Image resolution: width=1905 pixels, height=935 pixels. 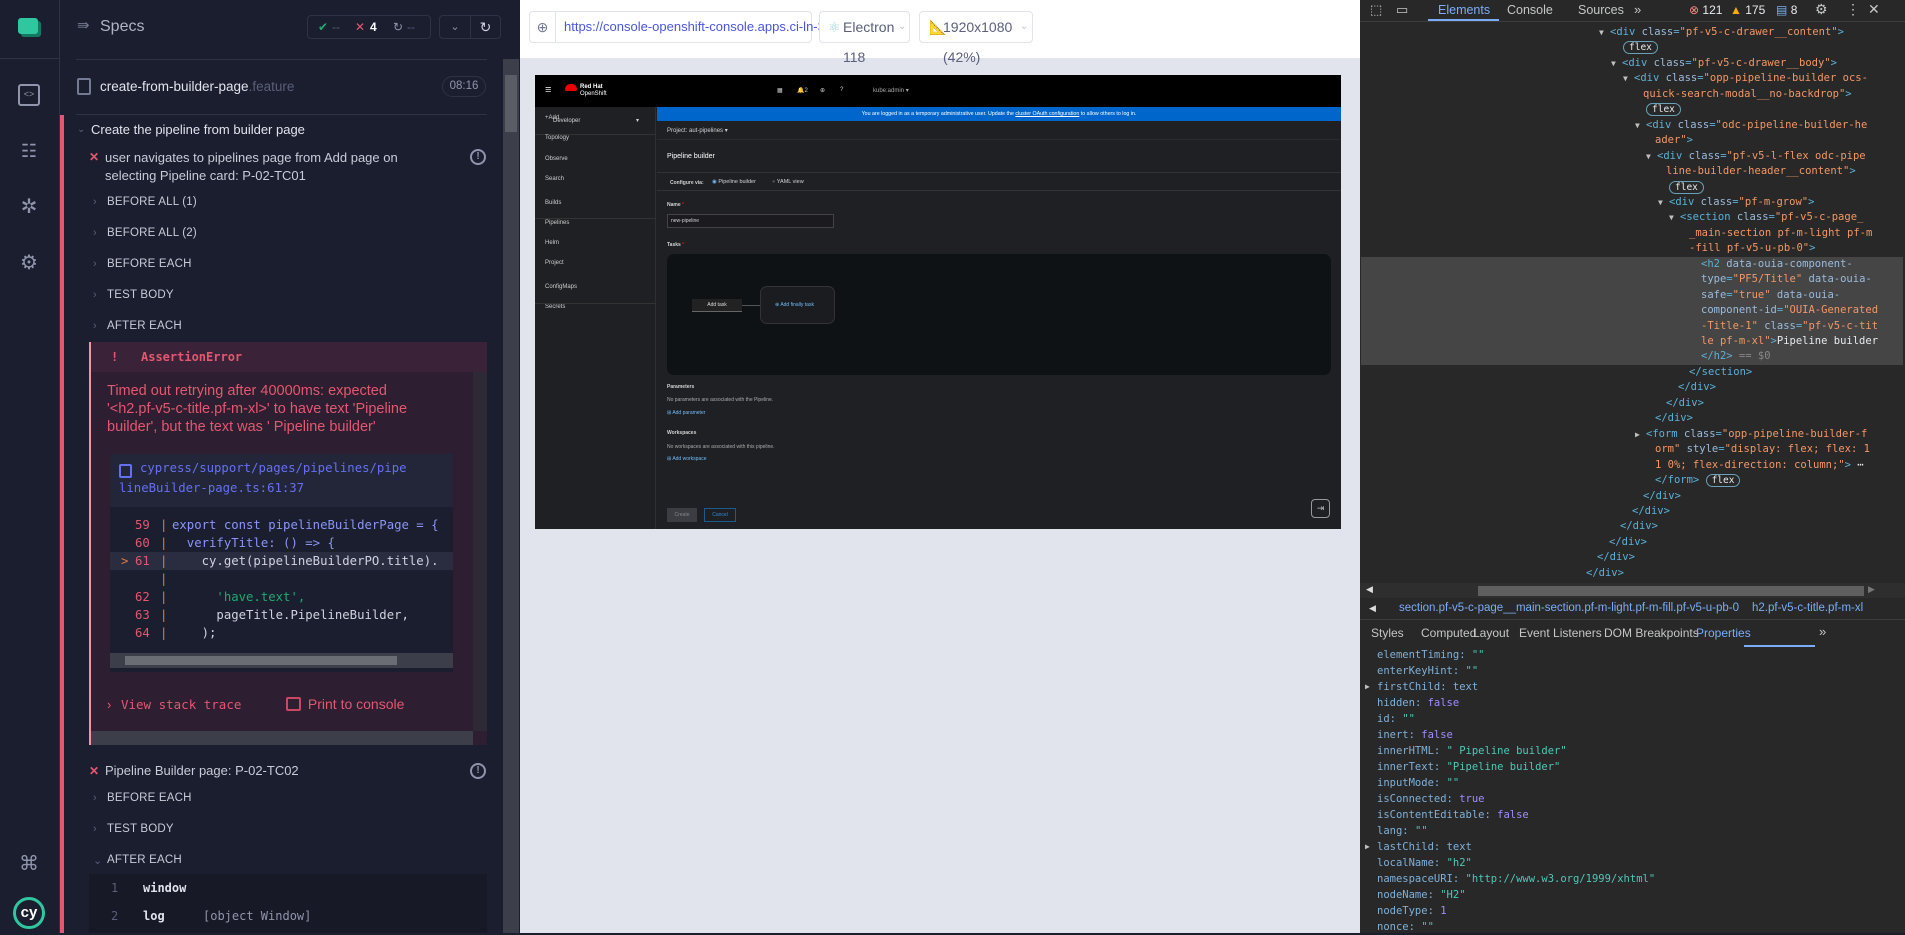 What do you see at coordinates (1651, 633) in the screenshot?
I see `sidebar-tab: DOM Breakpoints` at bounding box center [1651, 633].